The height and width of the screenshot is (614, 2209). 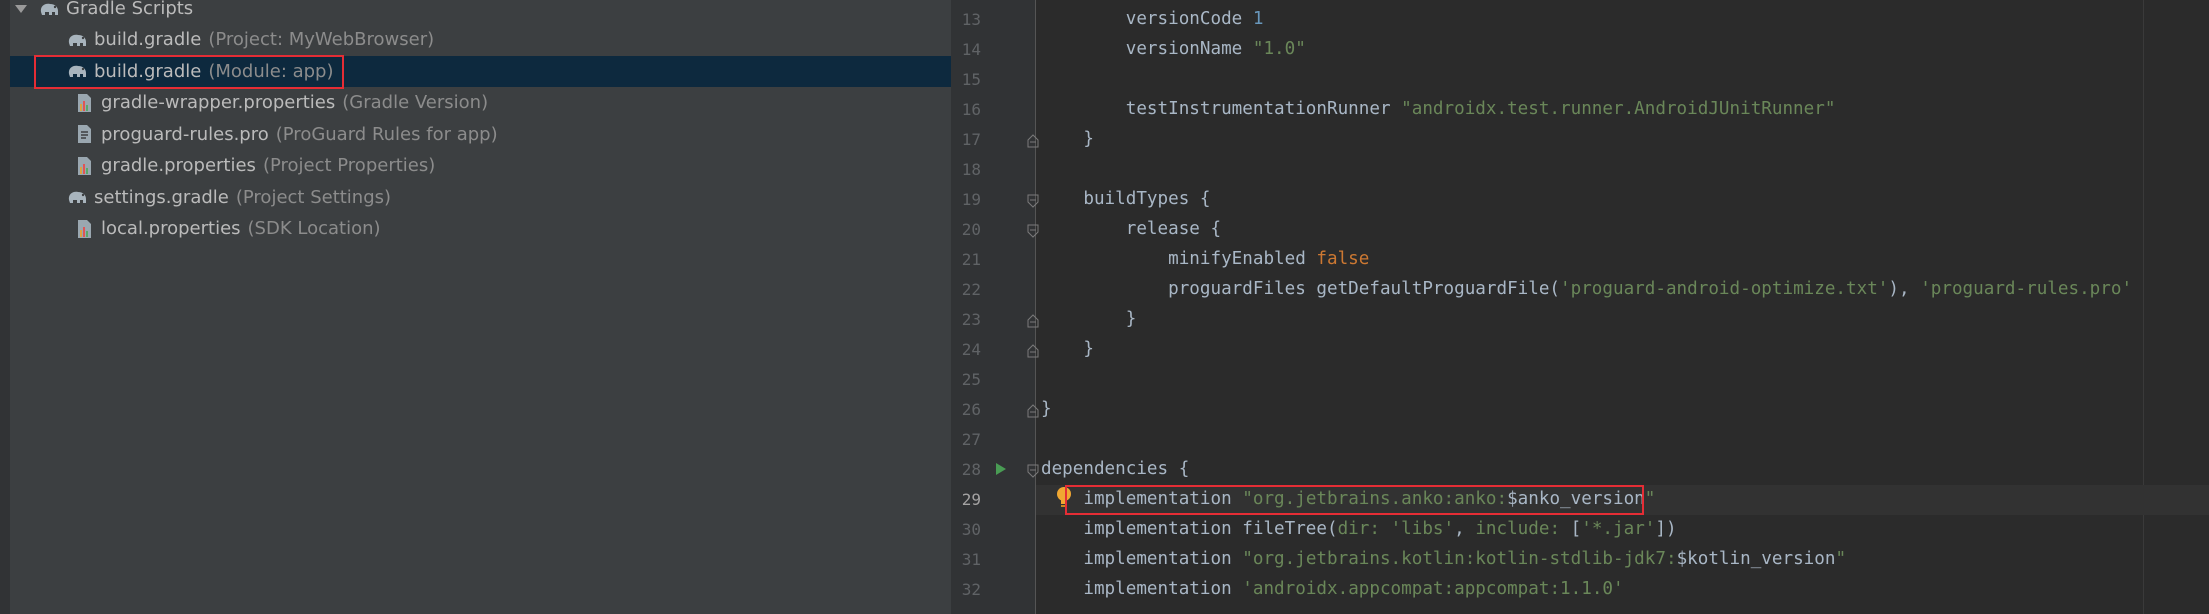 I want to click on line-number: 27, so click(x=971, y=439).